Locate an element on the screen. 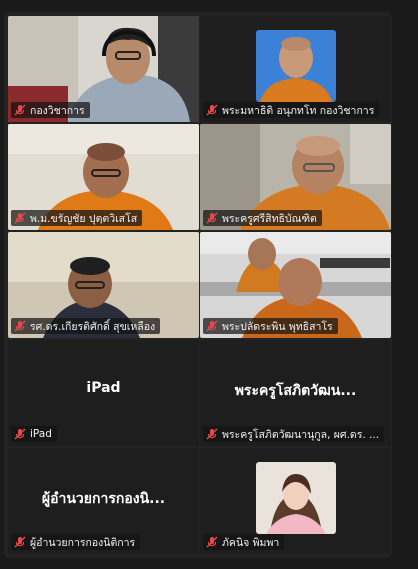 This screenshot has height=569, width=418. participant-name: พระปลัดระพิน พุทธิสาโร is located at coordinates (277, 326).